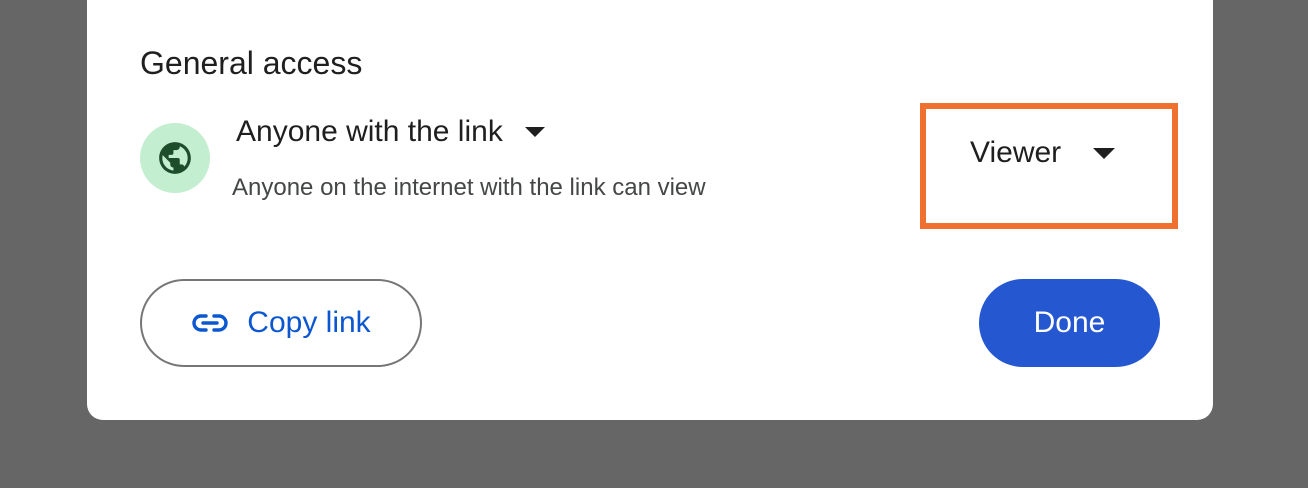 Image resolution: width=1308 pixels, height=488 pixels. I want to click on done-button: Done, so click(1069, 323).